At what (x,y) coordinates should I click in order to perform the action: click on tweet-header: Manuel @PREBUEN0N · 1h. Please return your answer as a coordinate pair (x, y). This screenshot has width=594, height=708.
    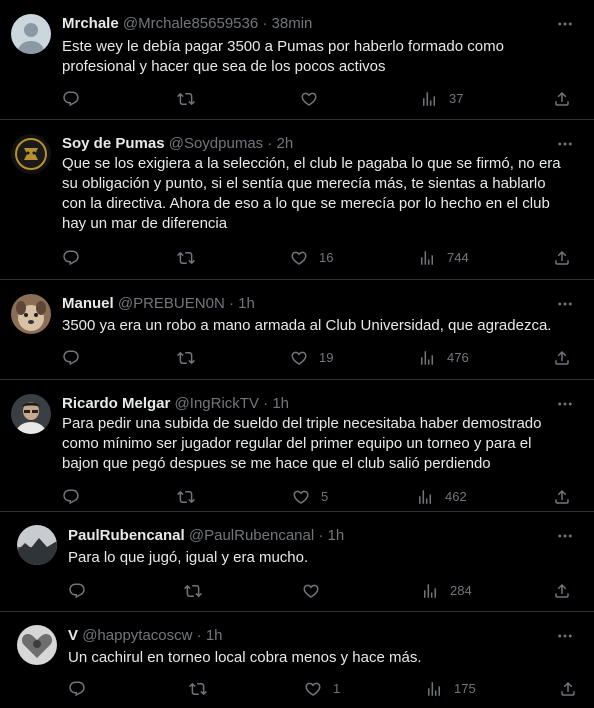
    Looking at the image, I should click on (158, 304).